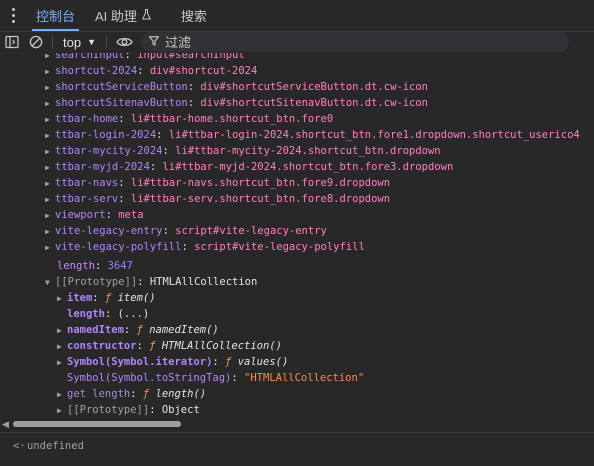  Describe the element at coordinates (19, 446) in the screenshot. I see `result-arrow-icon: <·` at that location.